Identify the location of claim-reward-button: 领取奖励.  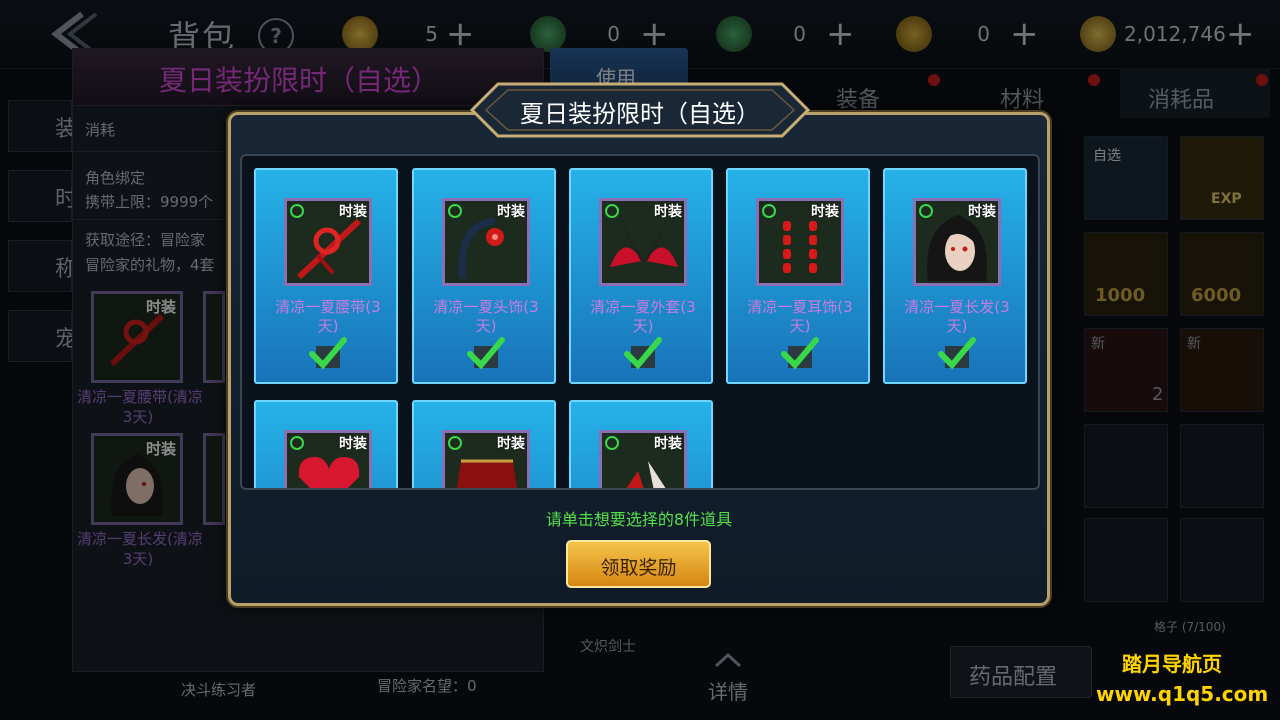
(638, 564).